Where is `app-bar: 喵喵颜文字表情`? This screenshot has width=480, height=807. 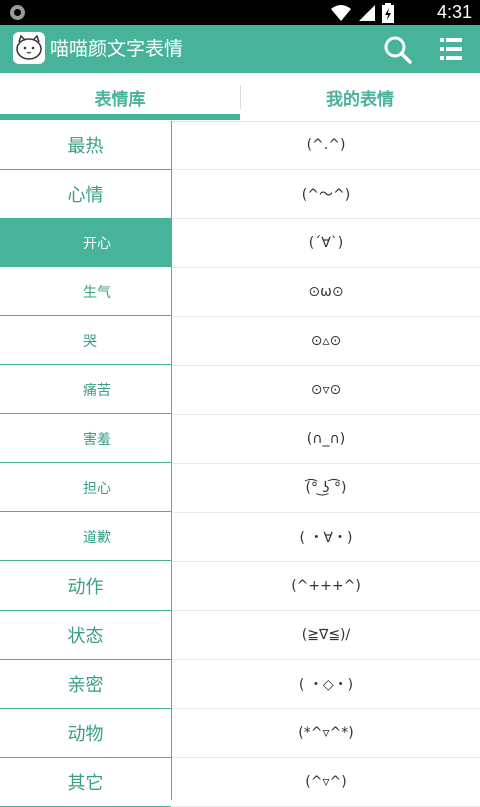
app-bar: 喵喵颜文字表情 is located at coordinates (240, 49).